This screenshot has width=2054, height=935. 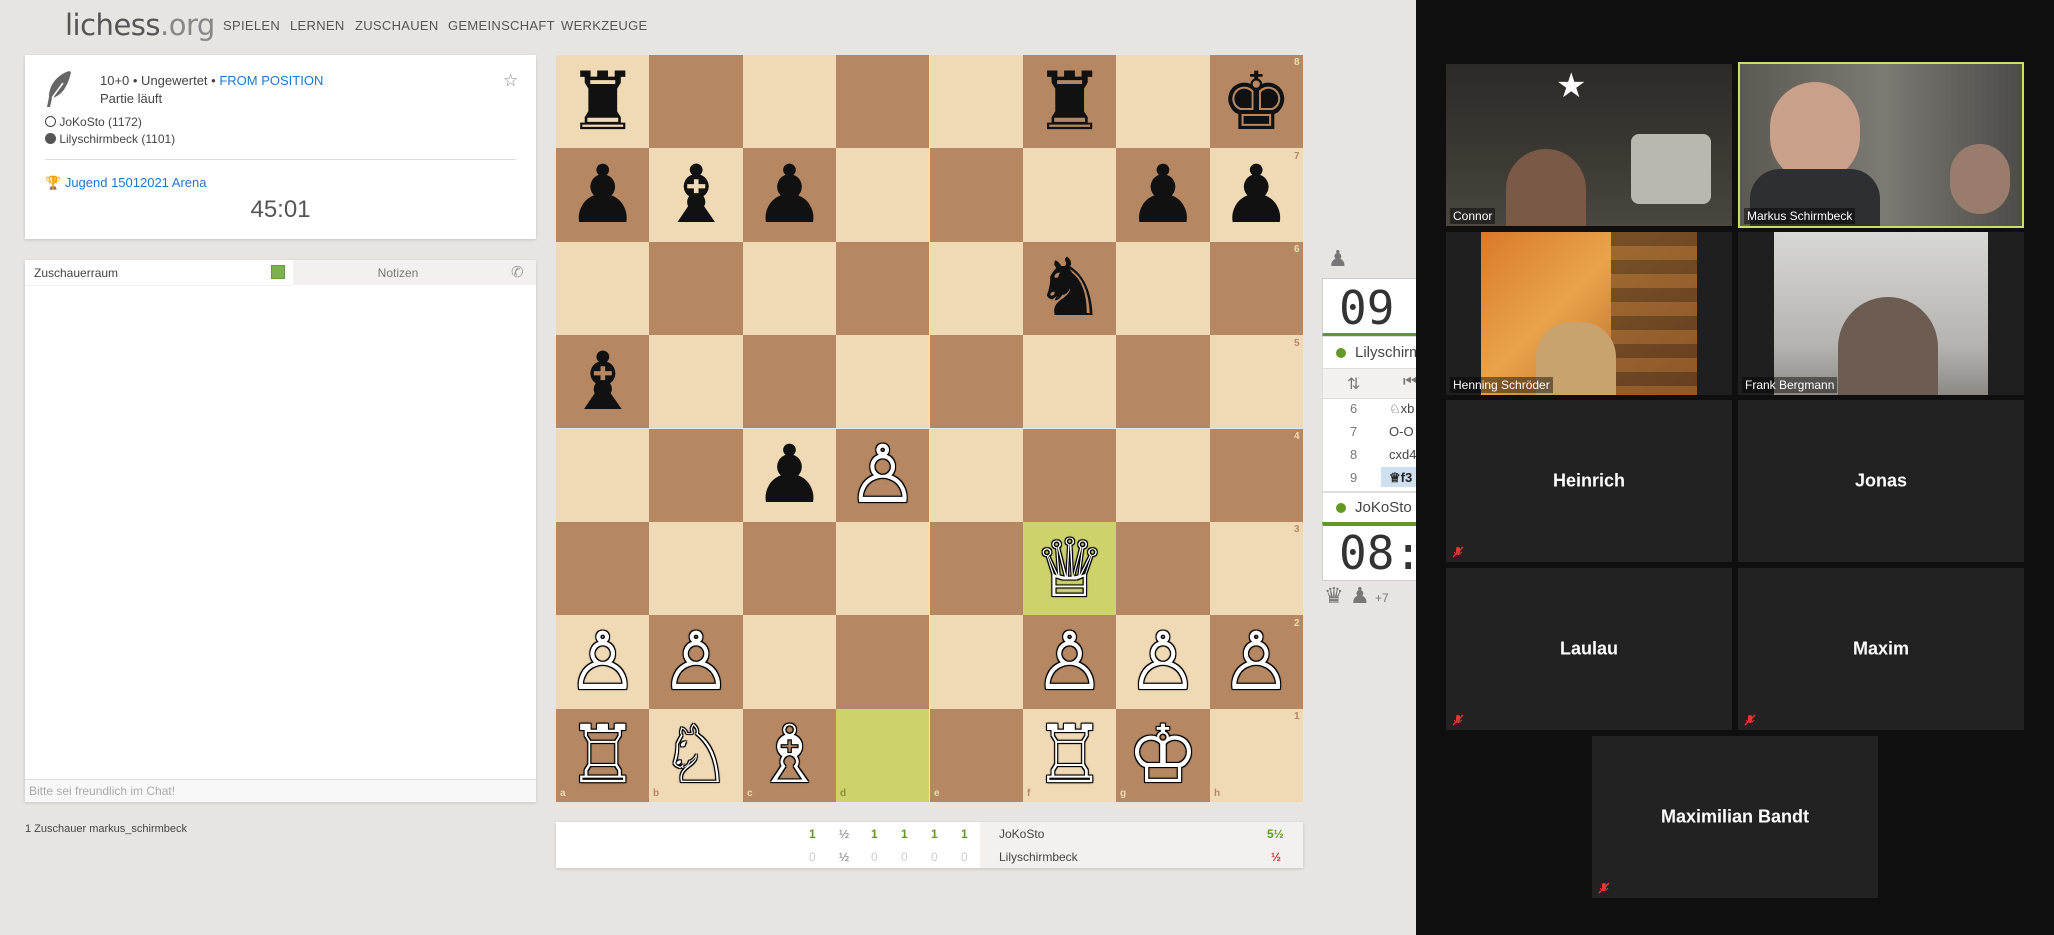 What do you see at coordinates (271, 80) in the screenshot?
I see `from-position-link: FROM POSITION` at bounding box center [271, 80].